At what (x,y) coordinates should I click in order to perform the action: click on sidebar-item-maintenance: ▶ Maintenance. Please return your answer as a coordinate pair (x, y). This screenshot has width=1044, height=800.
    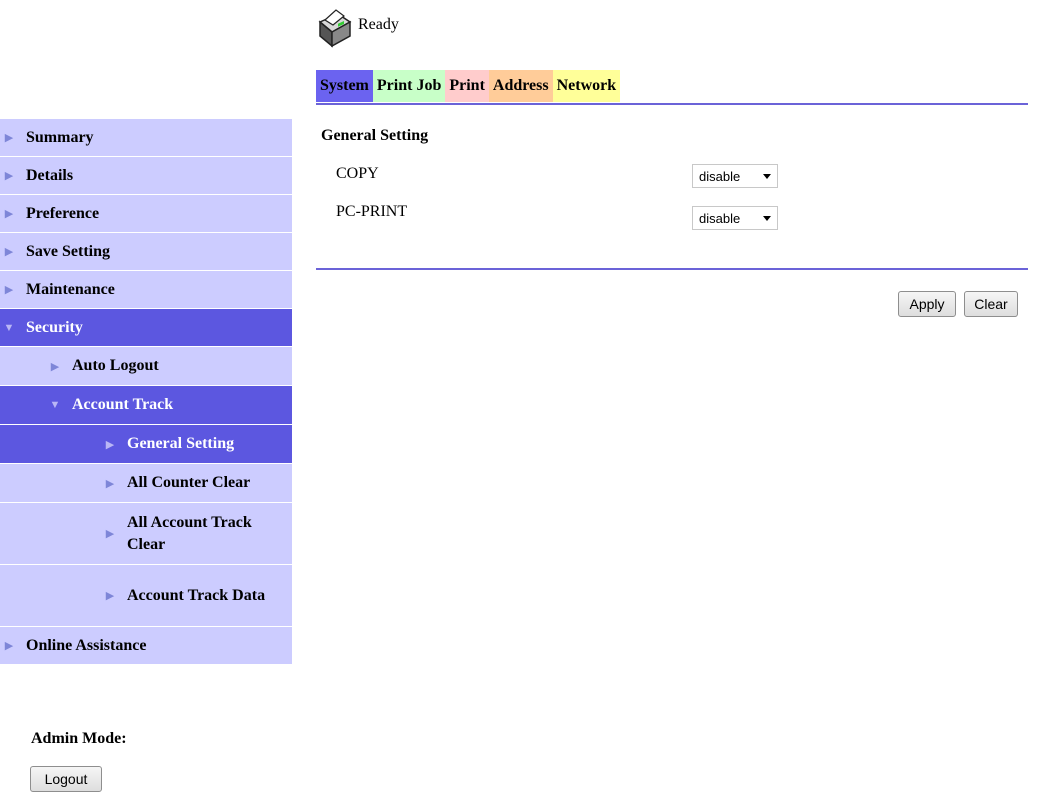
    Looking at the image, I should click on (146, 290).